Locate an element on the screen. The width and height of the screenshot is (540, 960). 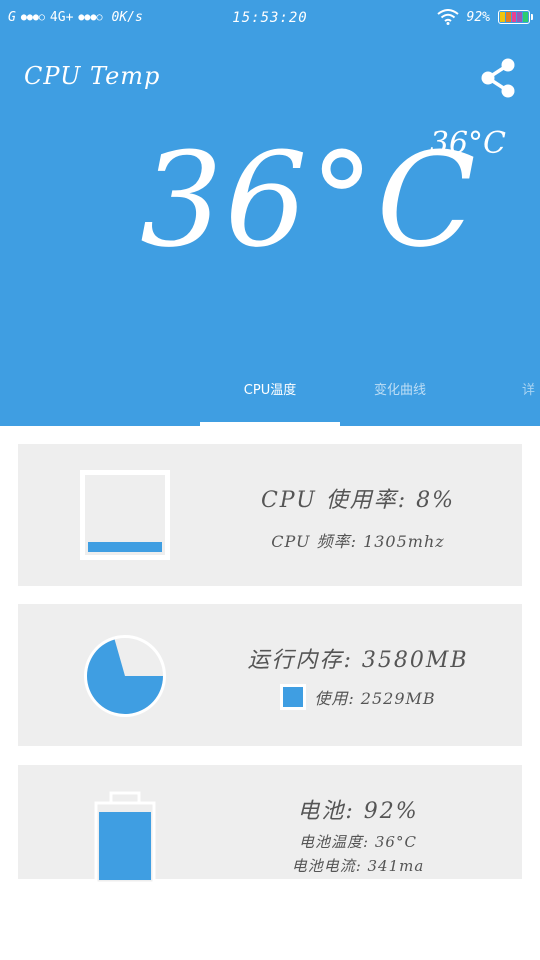
share-icon is located at coordinates (498, 78).